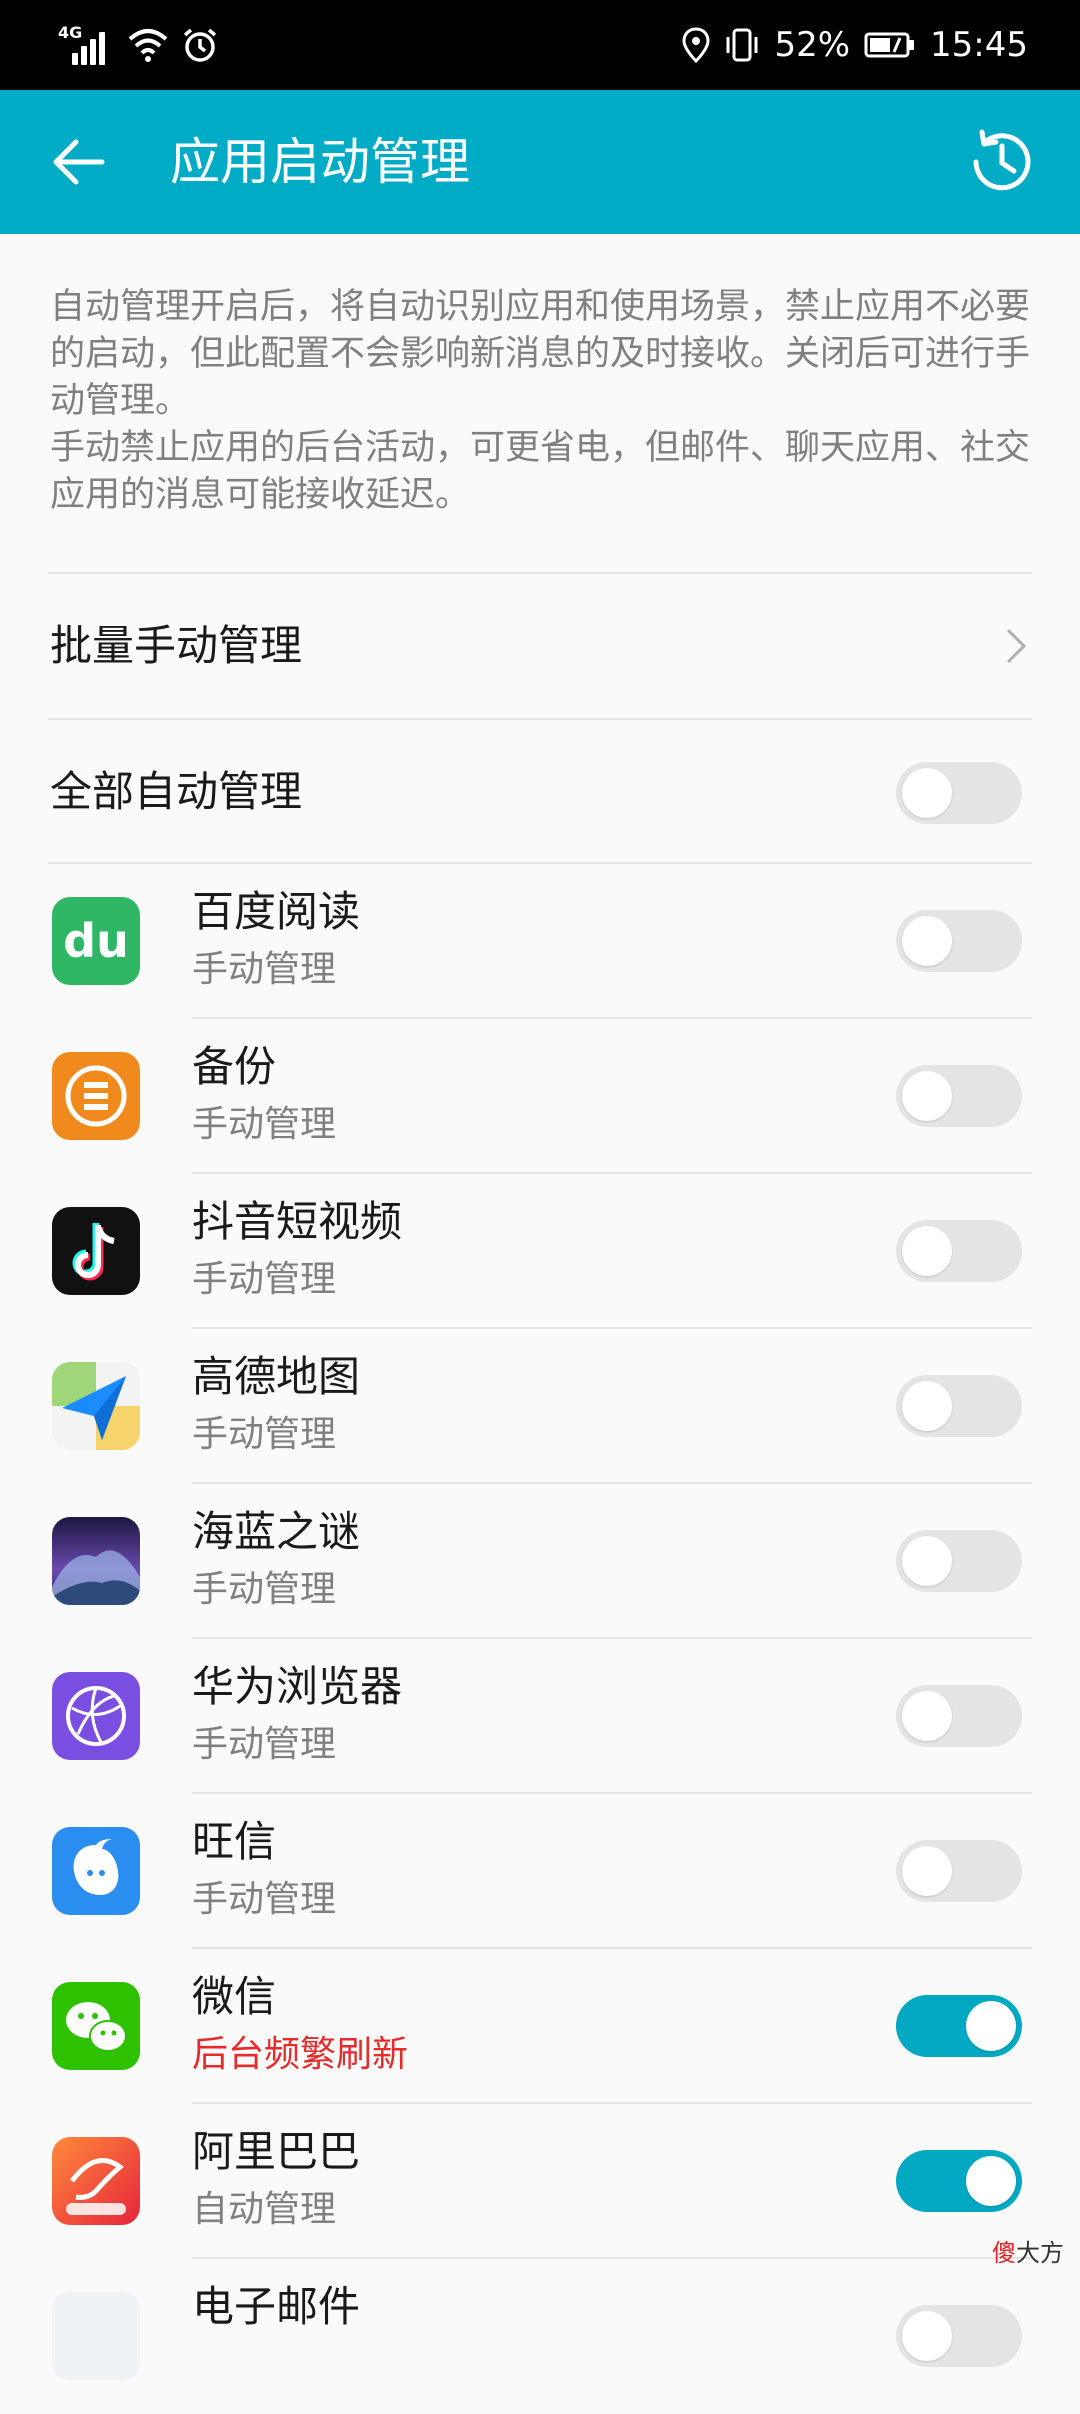  Describe the element at coordinates (264, 2209) in the screenshot. I see `app-status: 自动管理` at that location.